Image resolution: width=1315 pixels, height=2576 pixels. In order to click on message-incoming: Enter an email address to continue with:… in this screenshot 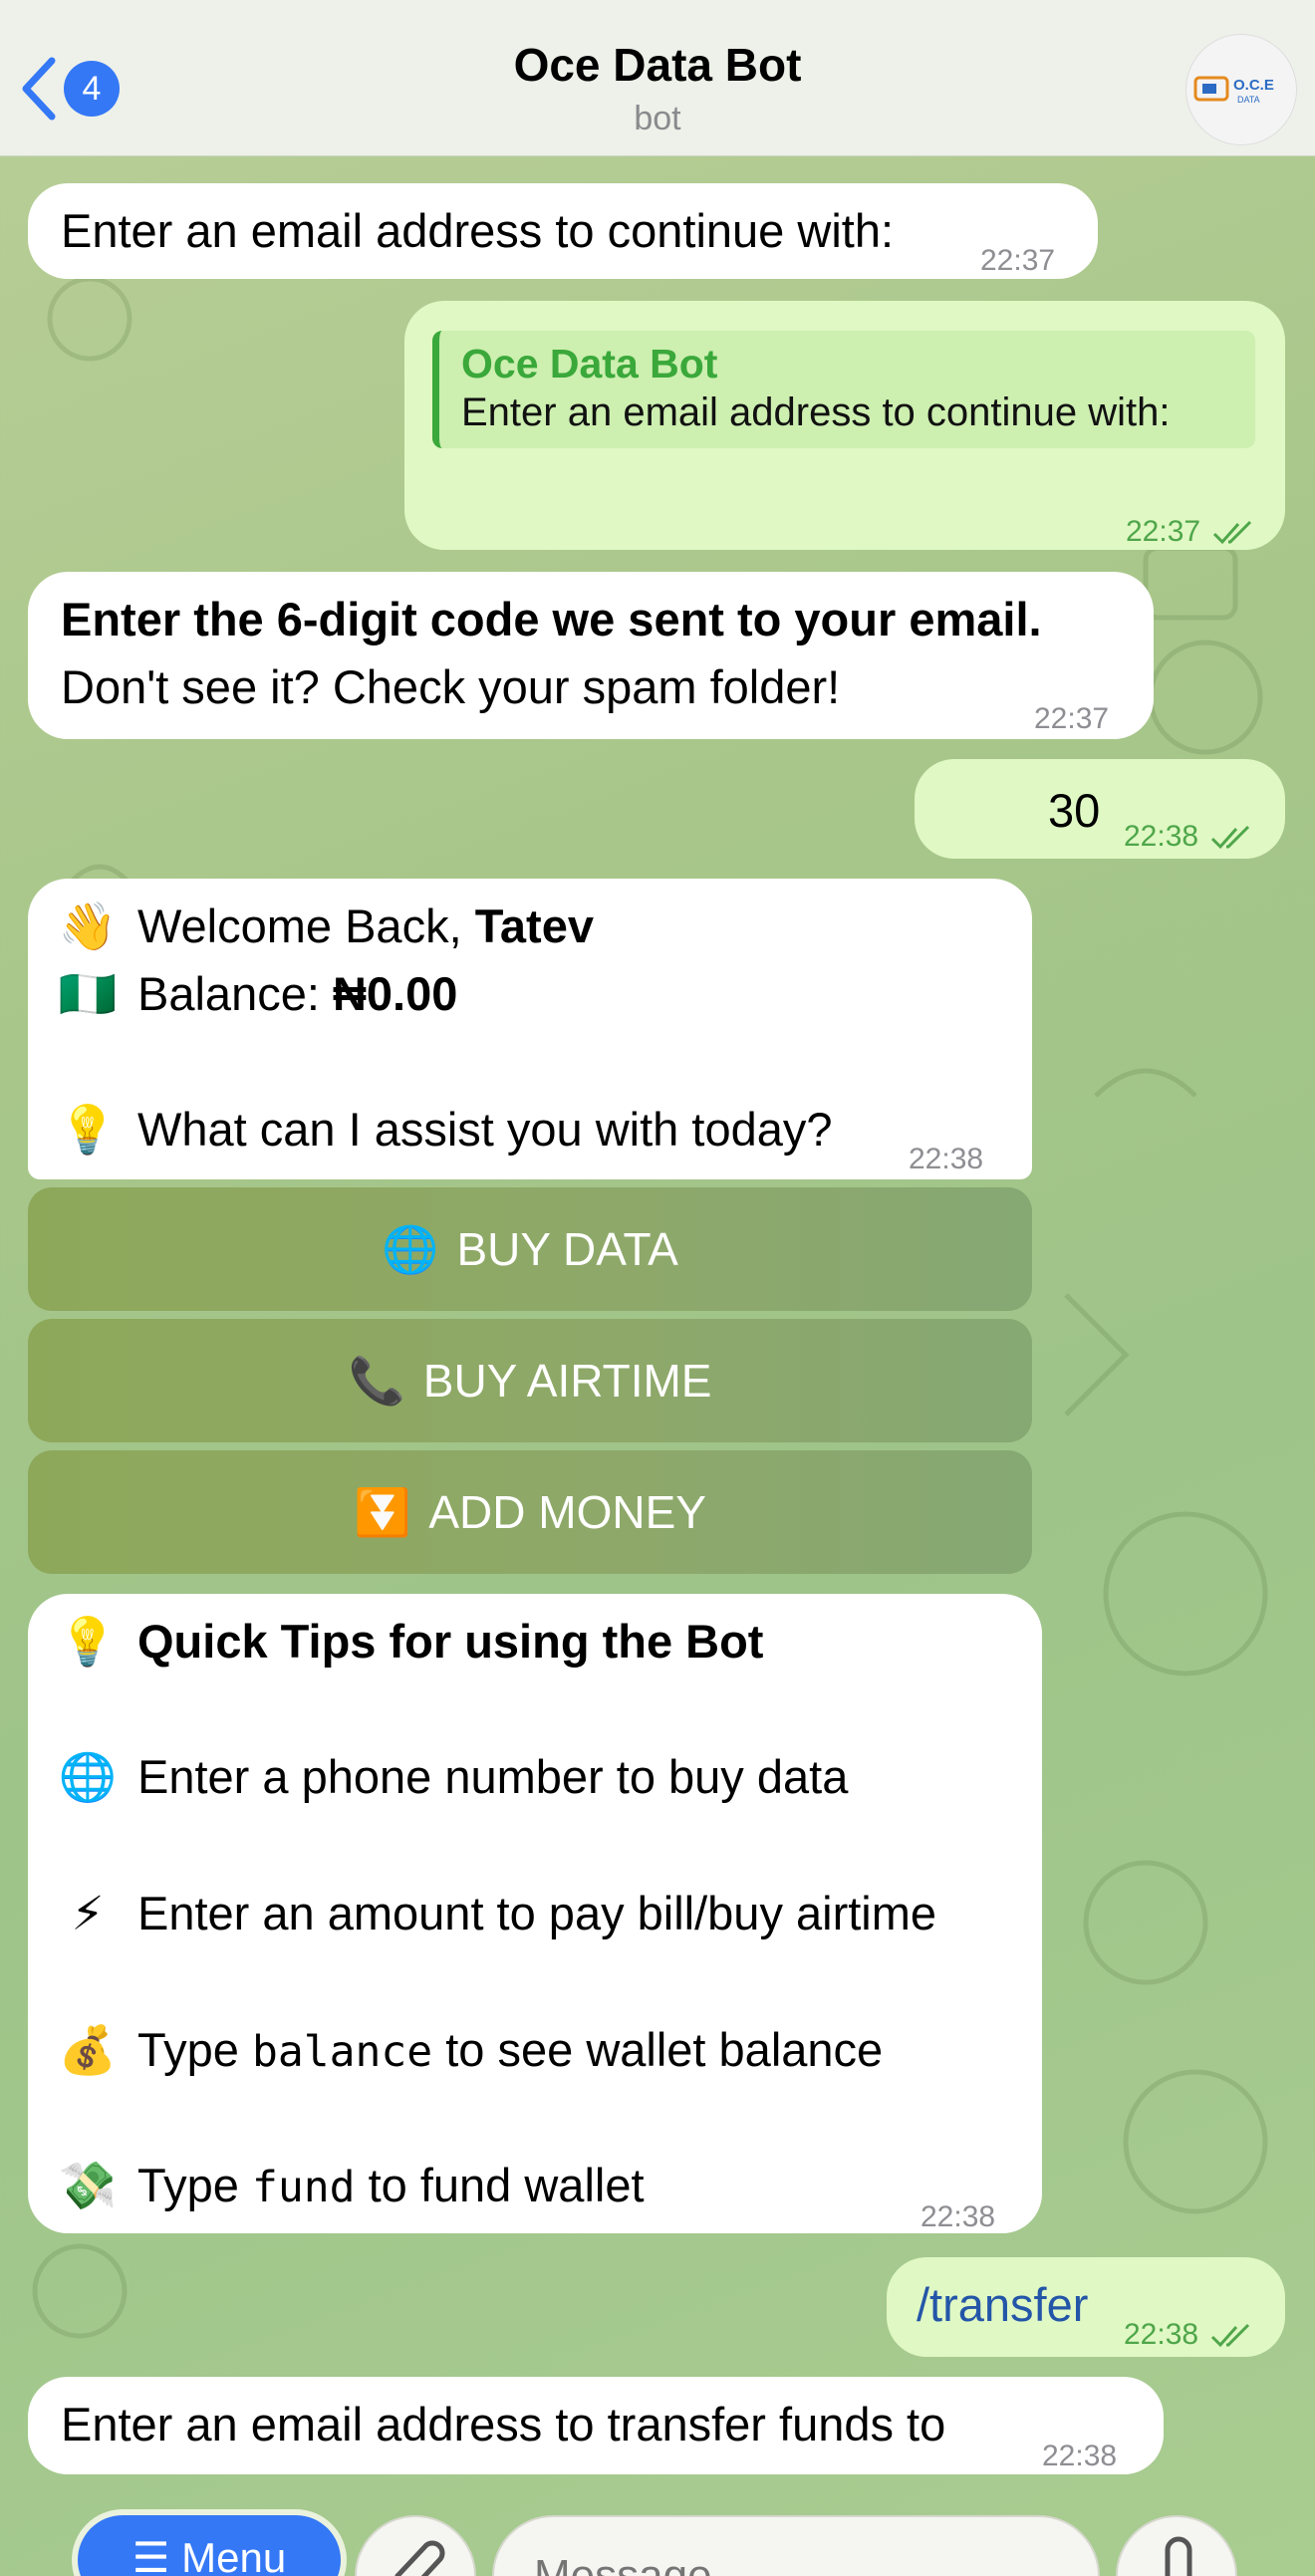, I will do `click(563, 231)`.